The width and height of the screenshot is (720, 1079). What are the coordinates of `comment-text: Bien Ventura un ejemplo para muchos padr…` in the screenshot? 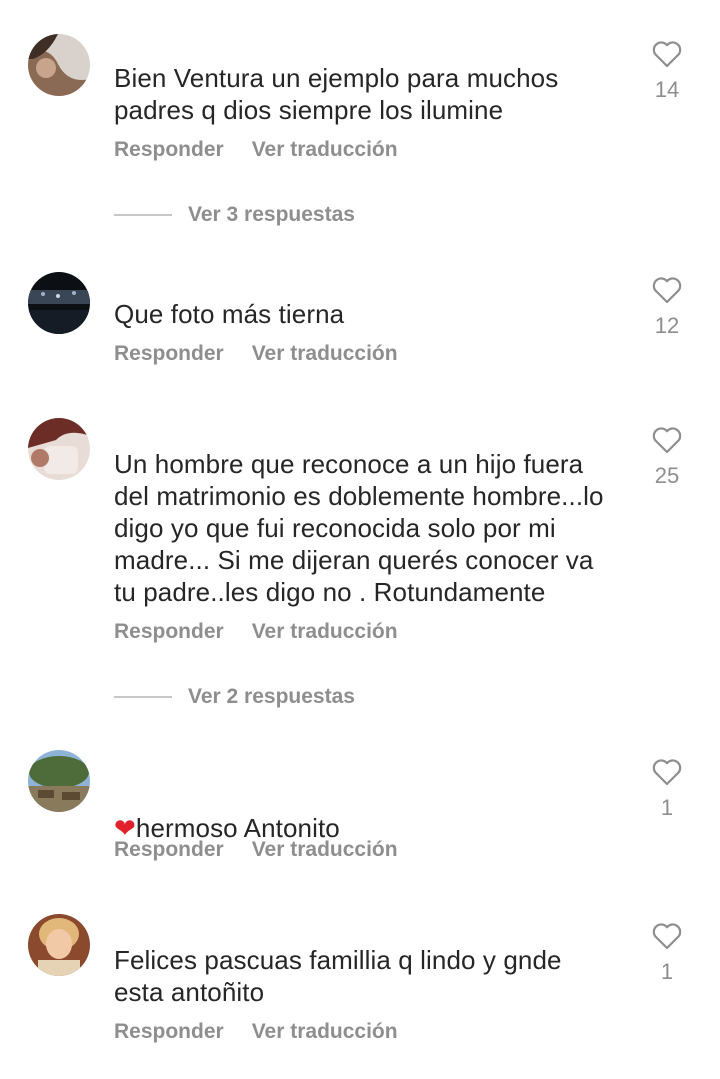 It's located at (336, 94).